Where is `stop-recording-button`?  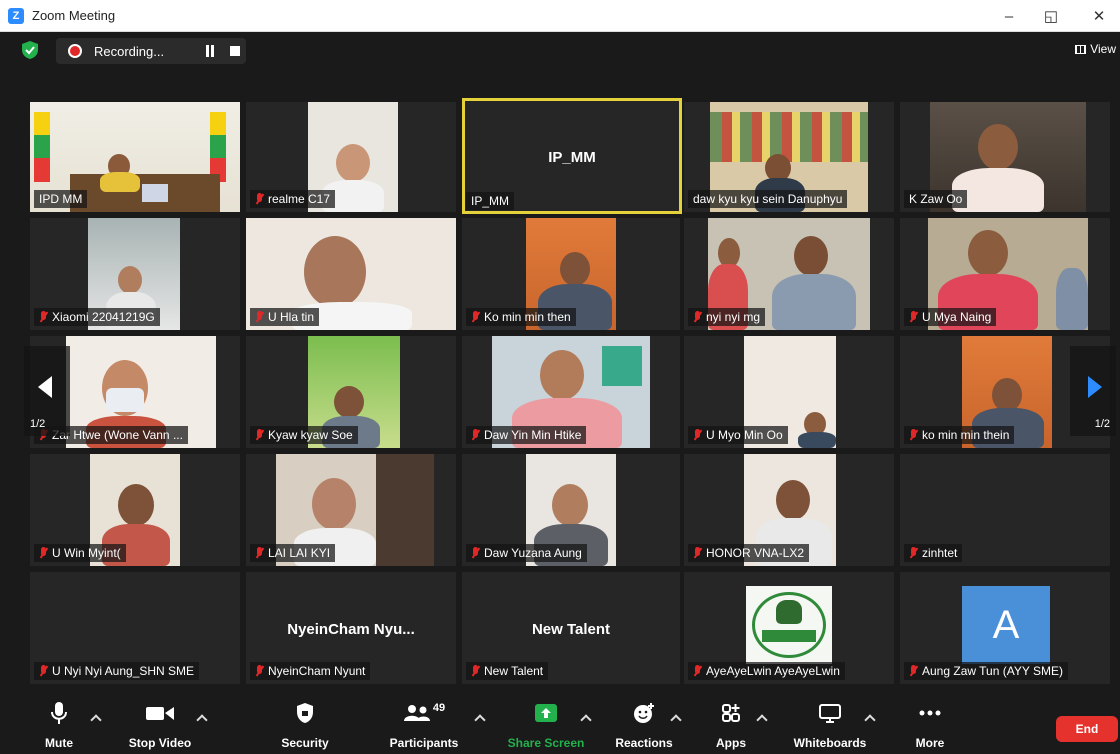
stop-recording-button is located at coordinates (235, 51).